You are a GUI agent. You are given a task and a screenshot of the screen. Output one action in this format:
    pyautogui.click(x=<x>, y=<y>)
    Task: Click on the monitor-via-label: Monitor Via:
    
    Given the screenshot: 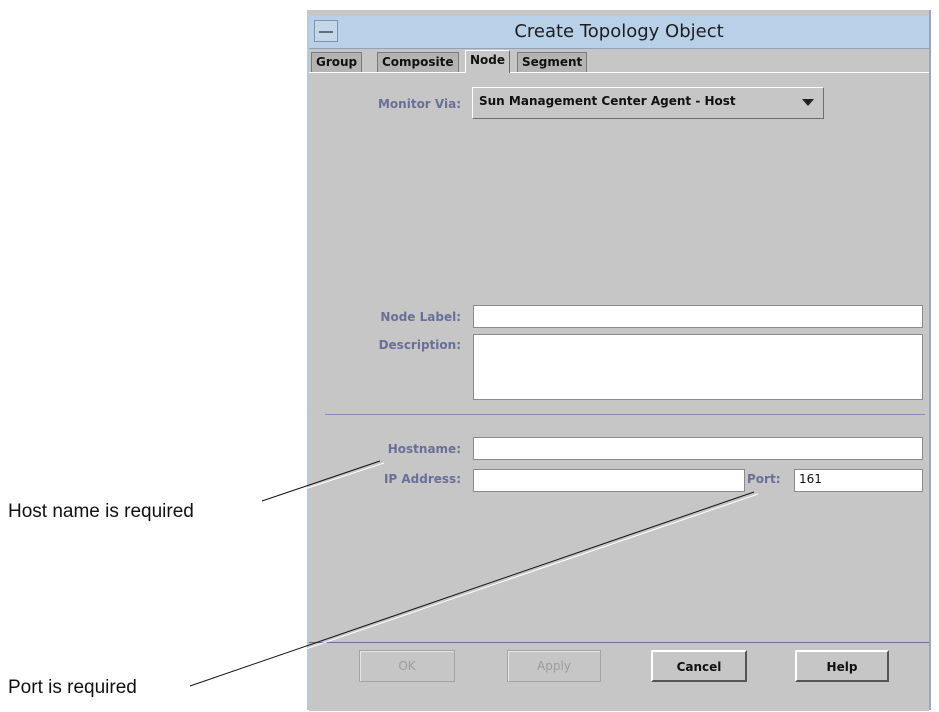 What is the action you would take?
    pyautogui.click(x=419, y=104)
    